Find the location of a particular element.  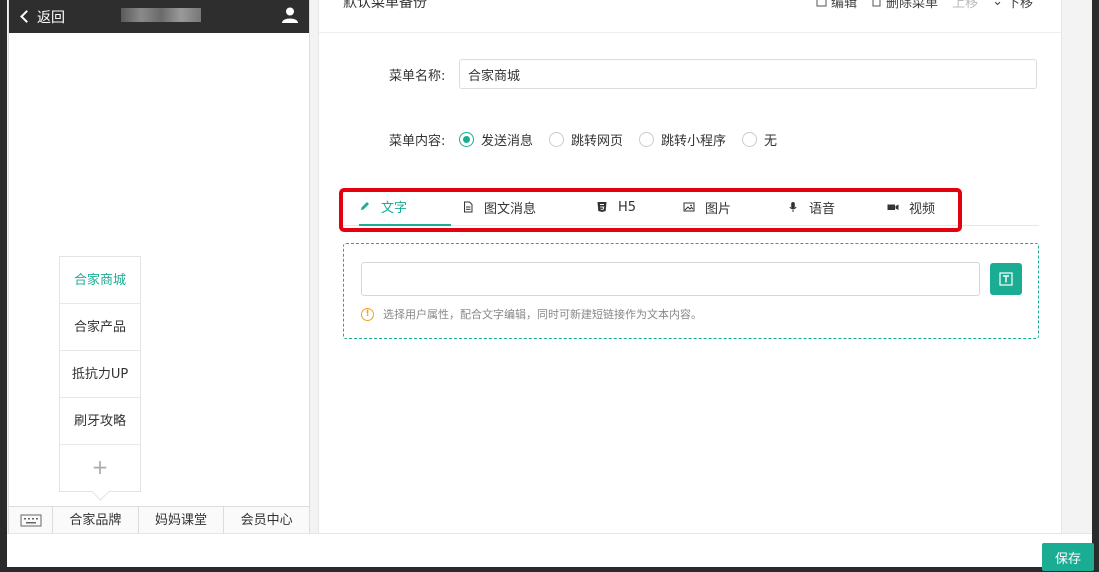

hint-label: 选择用户属性，配合文字编辑，同时可新建短链接作为文本内容。 is located at coordinates (542, 314).